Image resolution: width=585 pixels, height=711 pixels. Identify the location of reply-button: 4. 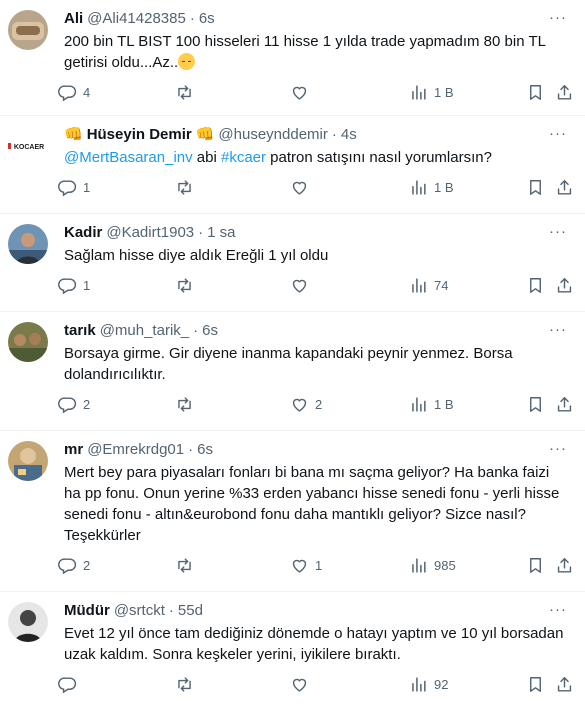
(74, 92).